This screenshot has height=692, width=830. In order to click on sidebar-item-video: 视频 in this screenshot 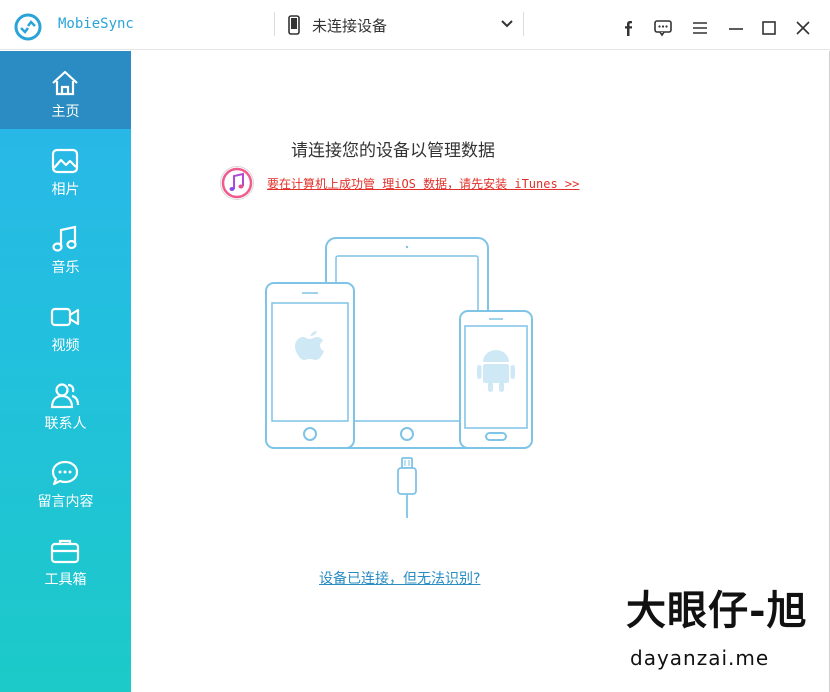, I will do `click(65, 324)`.